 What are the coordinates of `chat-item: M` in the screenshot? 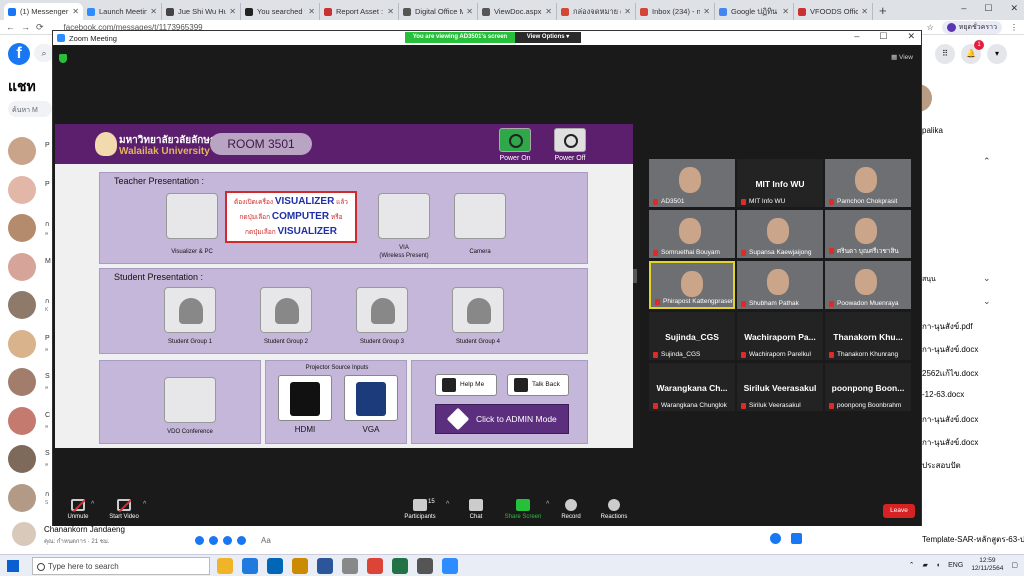 It's located at (31, 267).